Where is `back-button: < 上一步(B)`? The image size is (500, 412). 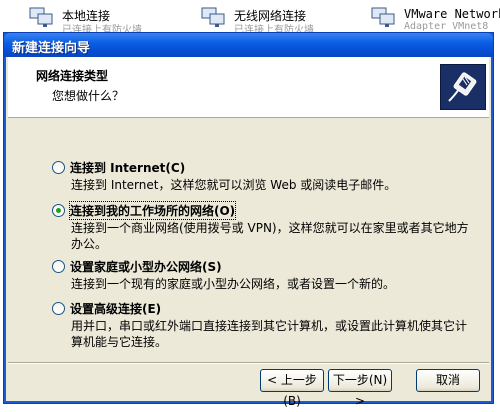
back-button: < 上一步(B) is located at coordinates (292, 388).